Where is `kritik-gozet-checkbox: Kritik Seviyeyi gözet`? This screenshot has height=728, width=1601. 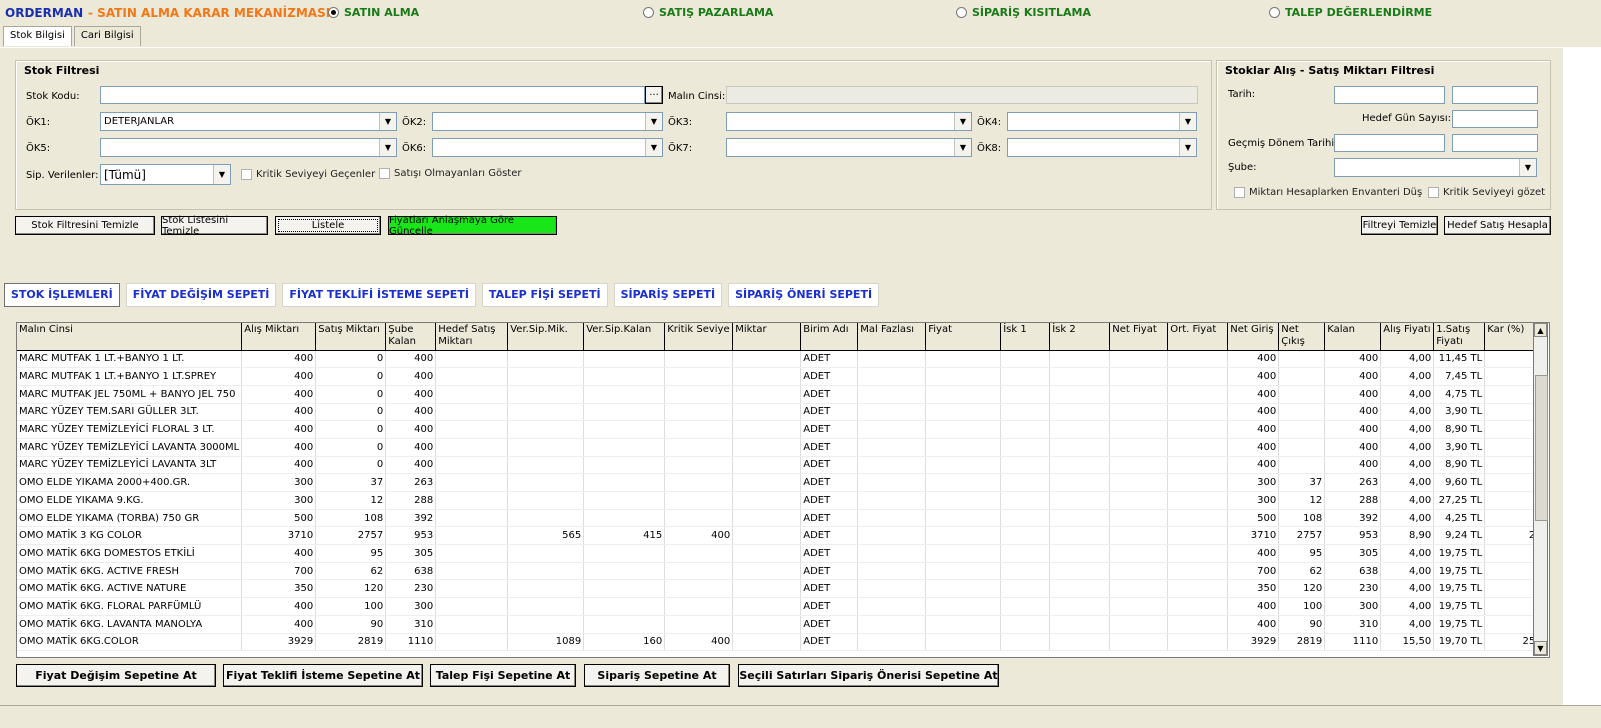
kritik-gozet-checkbox: Kritik Seviyeyi gözet is located at coordinates (1486, 192).